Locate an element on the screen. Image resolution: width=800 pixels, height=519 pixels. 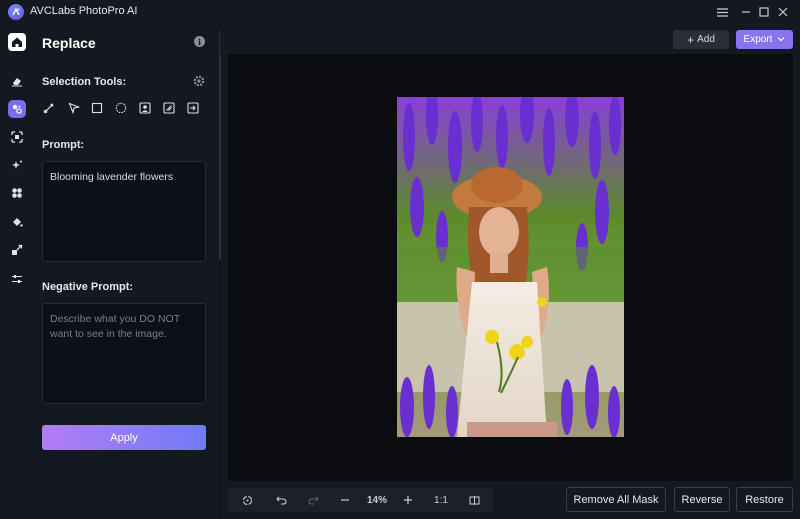
resize-icon is located at coordinates (17, 250).